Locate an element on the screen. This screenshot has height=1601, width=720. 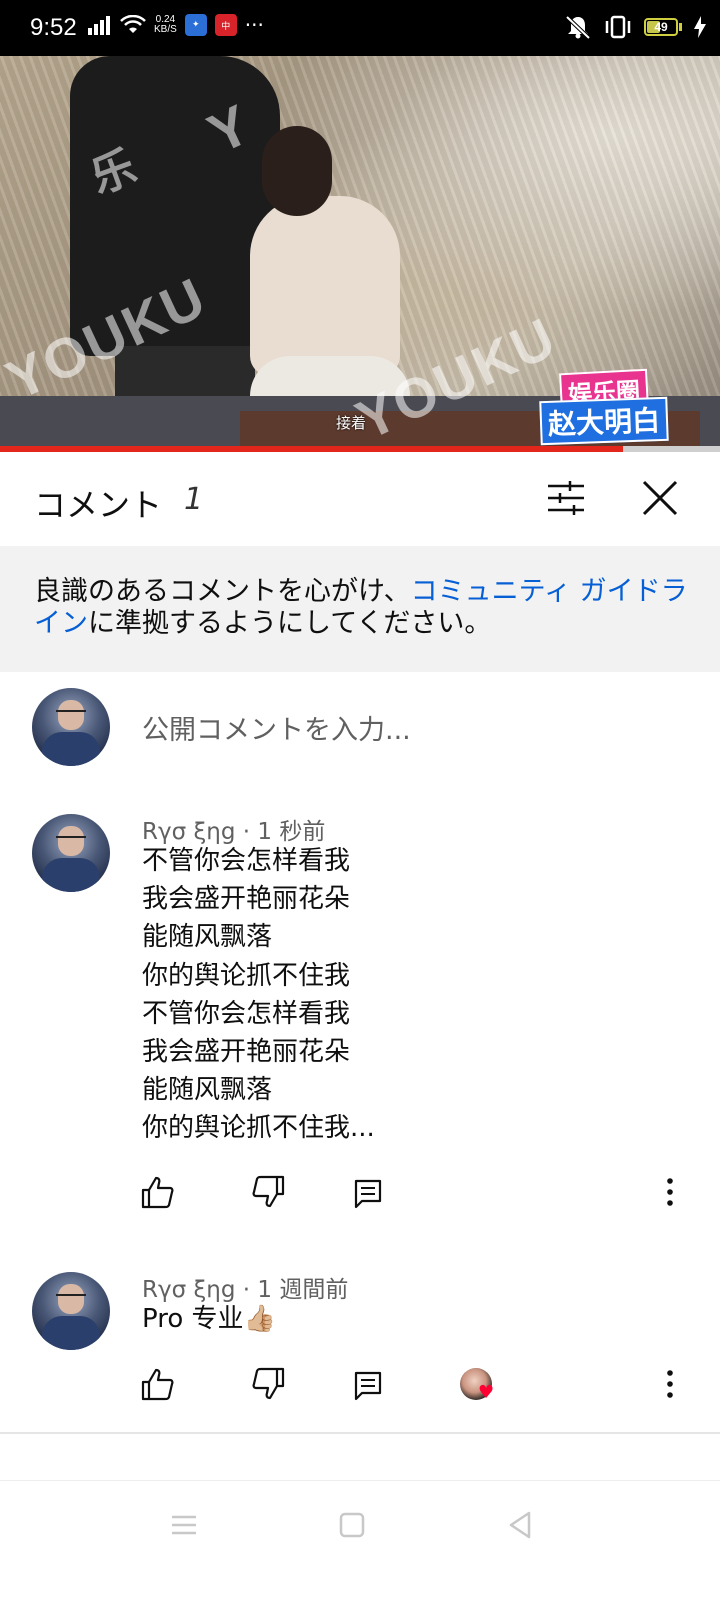
comment-meta: Rγσ ξηg · 1 週間前 is located at coordinates (245, 1290).